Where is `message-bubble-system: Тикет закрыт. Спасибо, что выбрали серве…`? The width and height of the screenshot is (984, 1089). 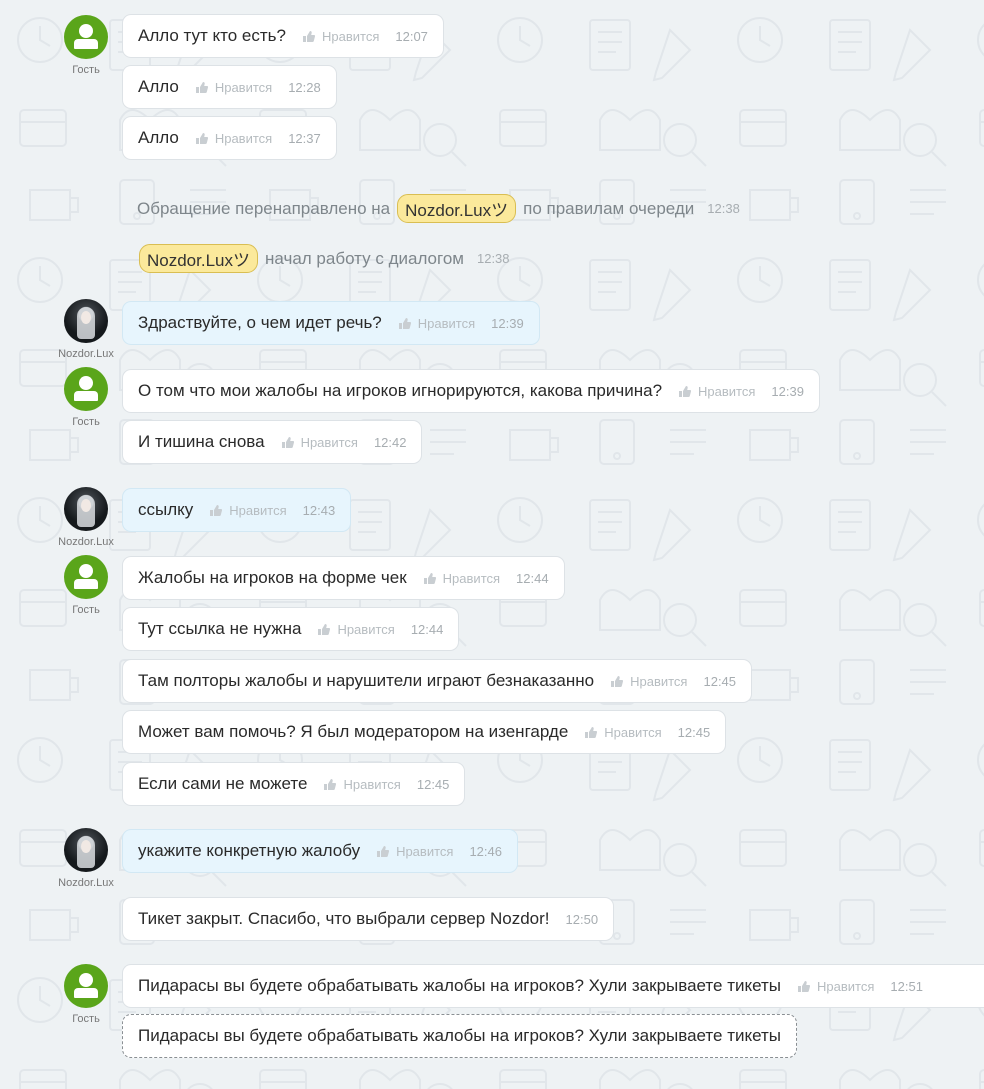 message-bubble-system: Тикет закрыт. Спасибо, что выбрали серве… is located at coordinates (368, 919).